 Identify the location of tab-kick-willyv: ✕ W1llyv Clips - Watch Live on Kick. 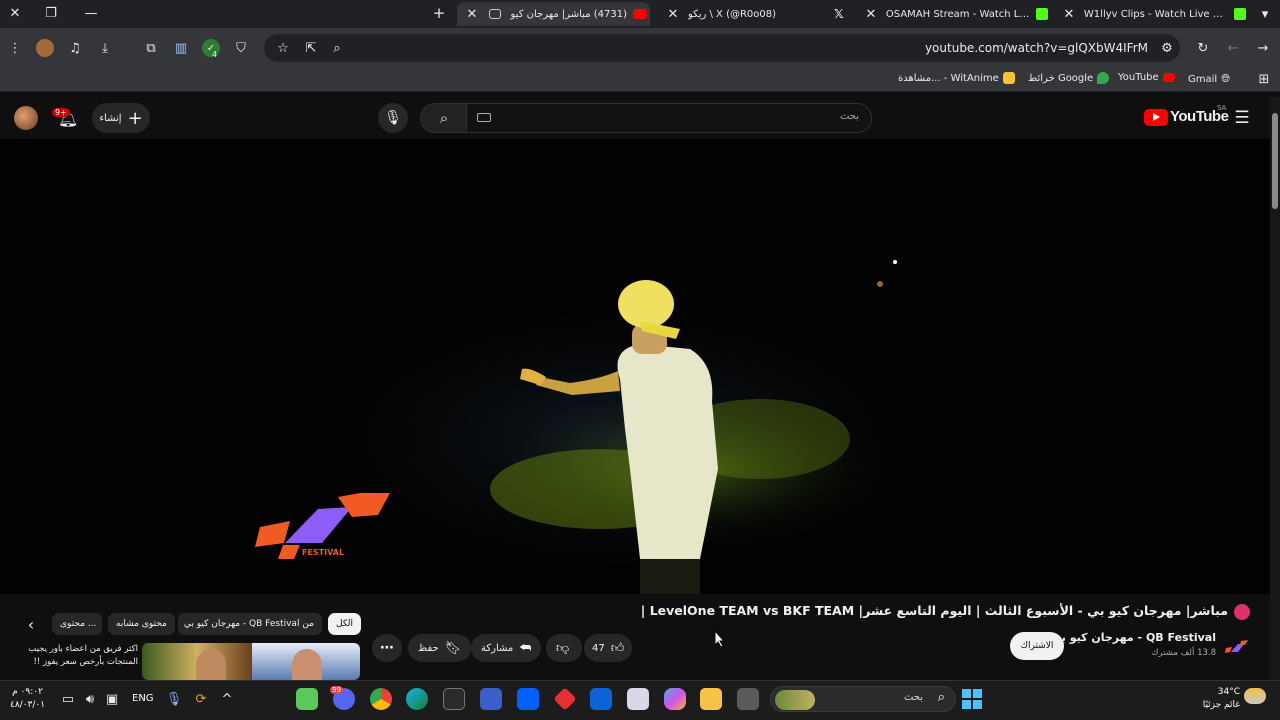
(1151, 14).